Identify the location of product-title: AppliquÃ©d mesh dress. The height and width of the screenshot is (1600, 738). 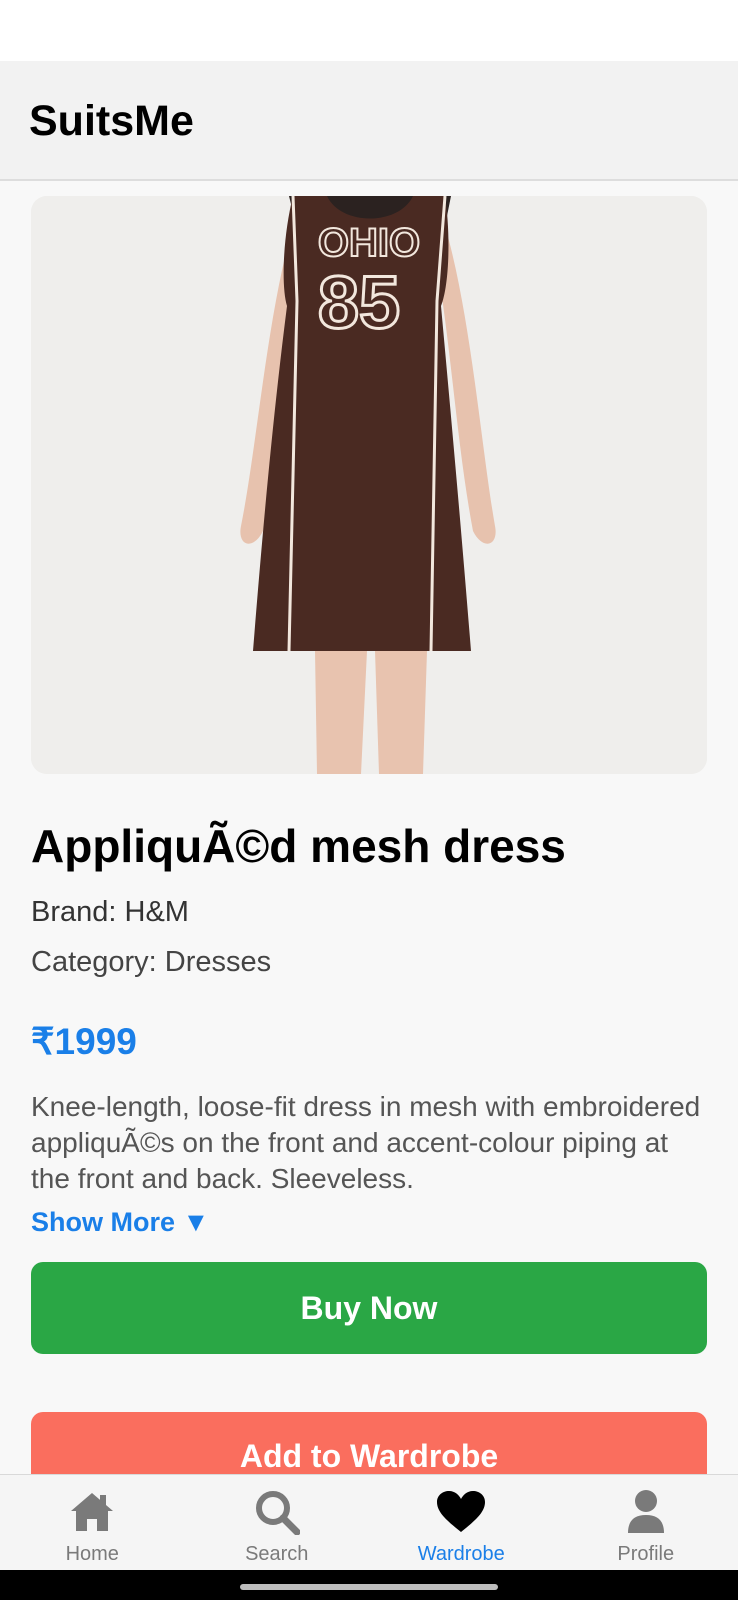
(298, 846).